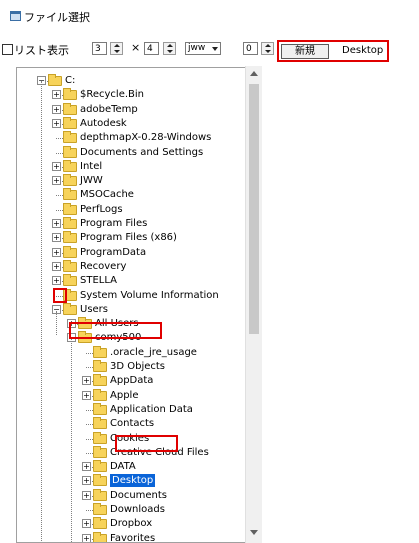 This screenshot has width=419, height=543. I want to click on list-view-label: リスト表示, so click(41, 50).